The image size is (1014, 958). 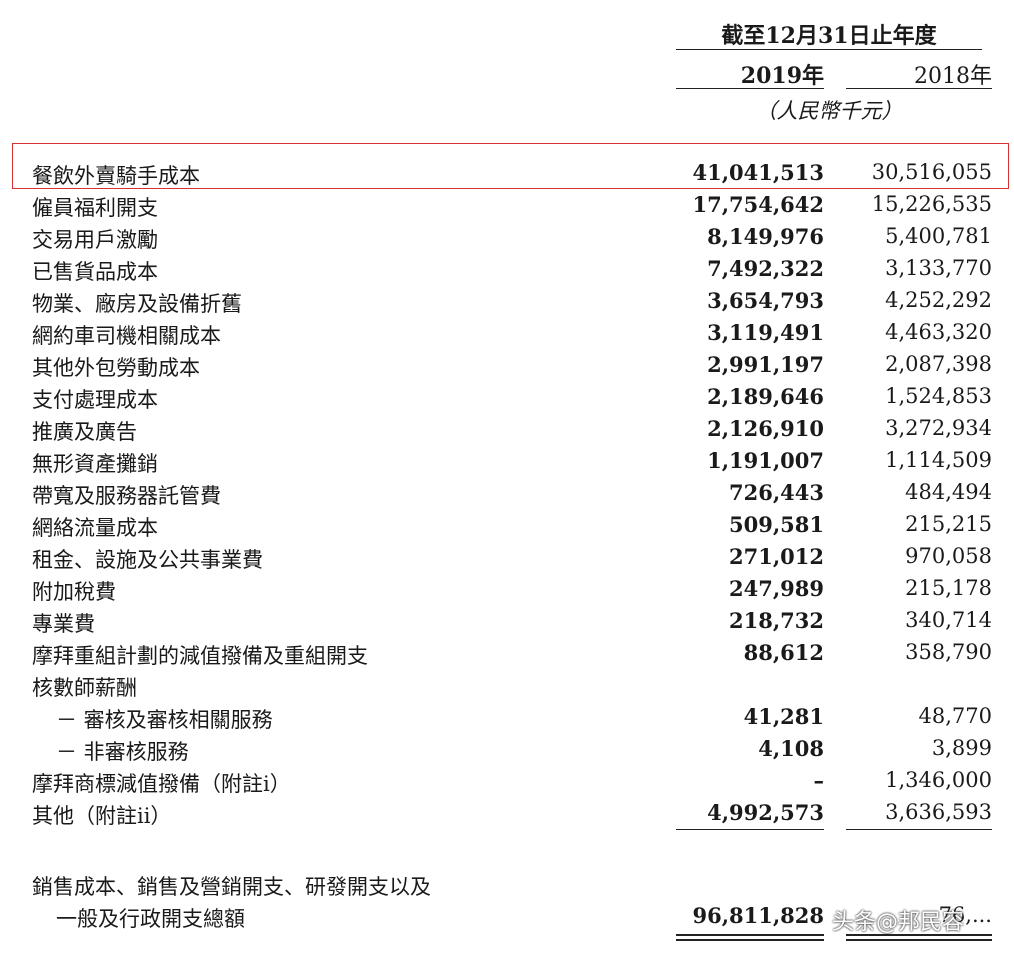 I want to click on row-label: 支付處理成本, so click(x=95, y=400).